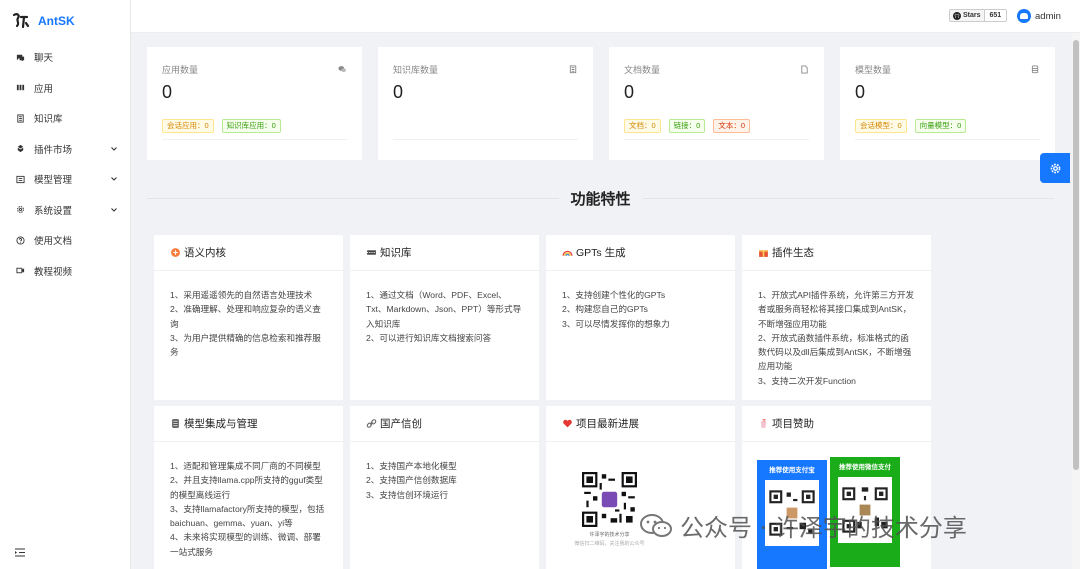  I want to click on feature-card-header: 模型集成与管理, so click(248, 424).